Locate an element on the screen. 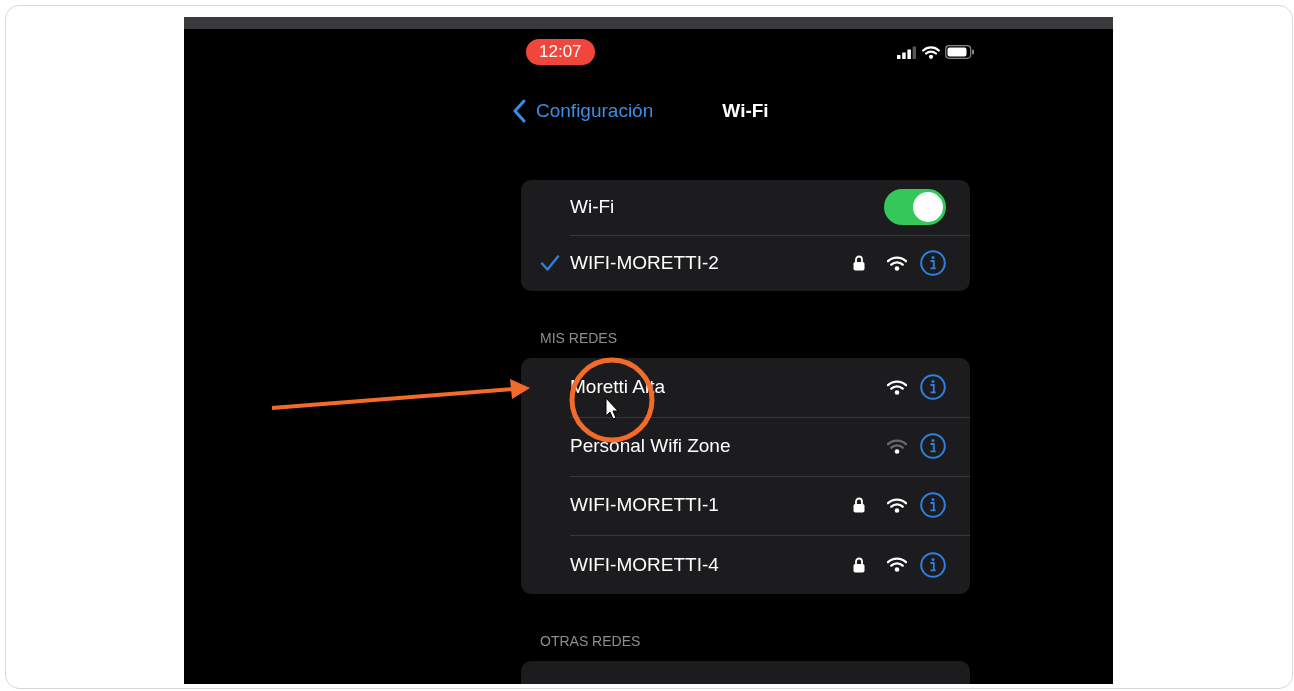 The image size is (1294, 691). wifi-label: Wi-Fi is located at coordinates (593, 207).